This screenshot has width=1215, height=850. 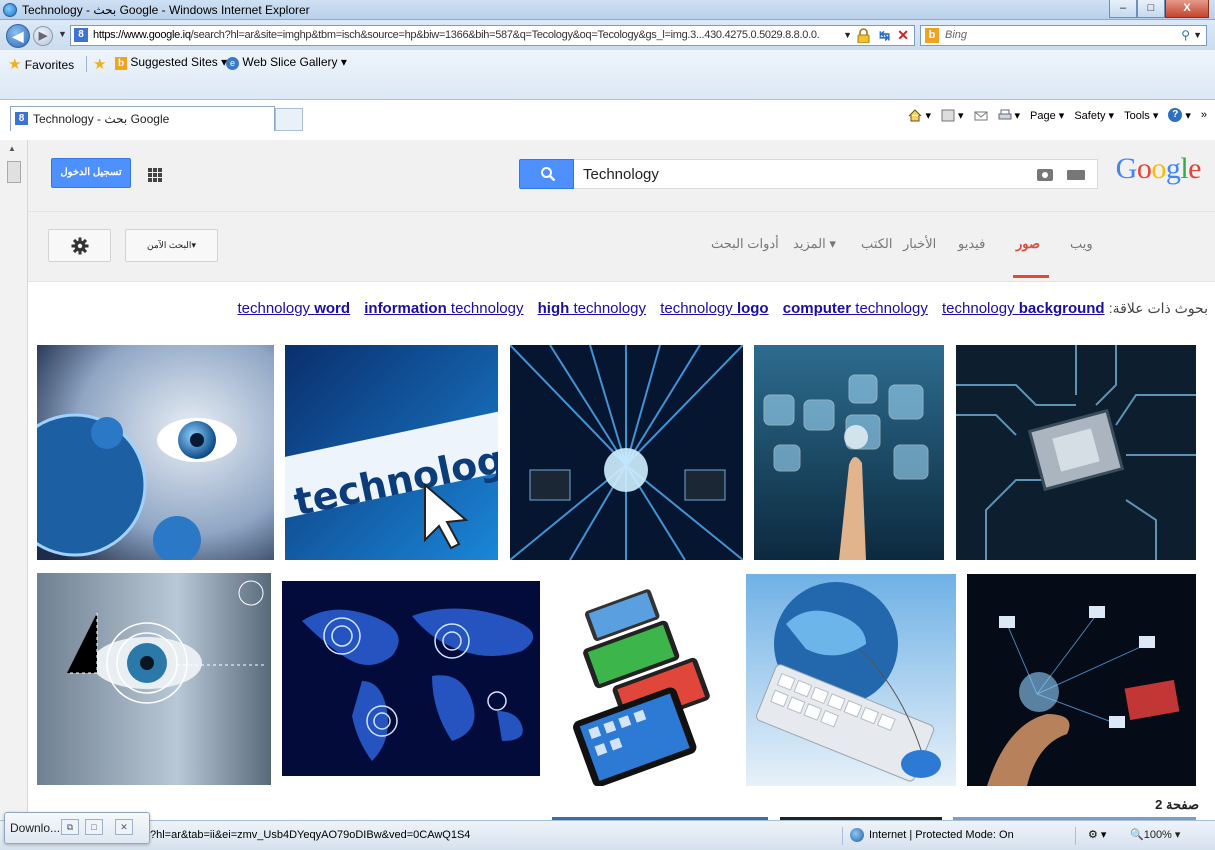 What do you see at coordinates (1023, 308) in the screenshot?
I see `related-link-technology-background: technology background` at bounding box center [1023, 308].